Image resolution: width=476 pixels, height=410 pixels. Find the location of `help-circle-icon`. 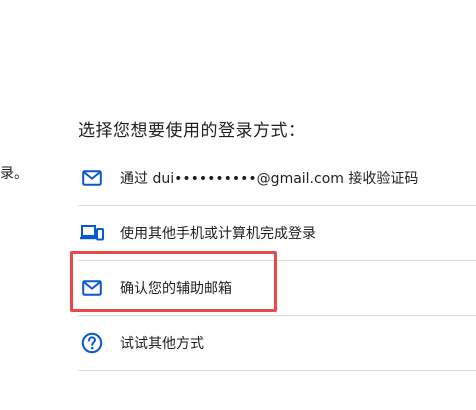

help-circle-icon is located at coordinates (92, 343).